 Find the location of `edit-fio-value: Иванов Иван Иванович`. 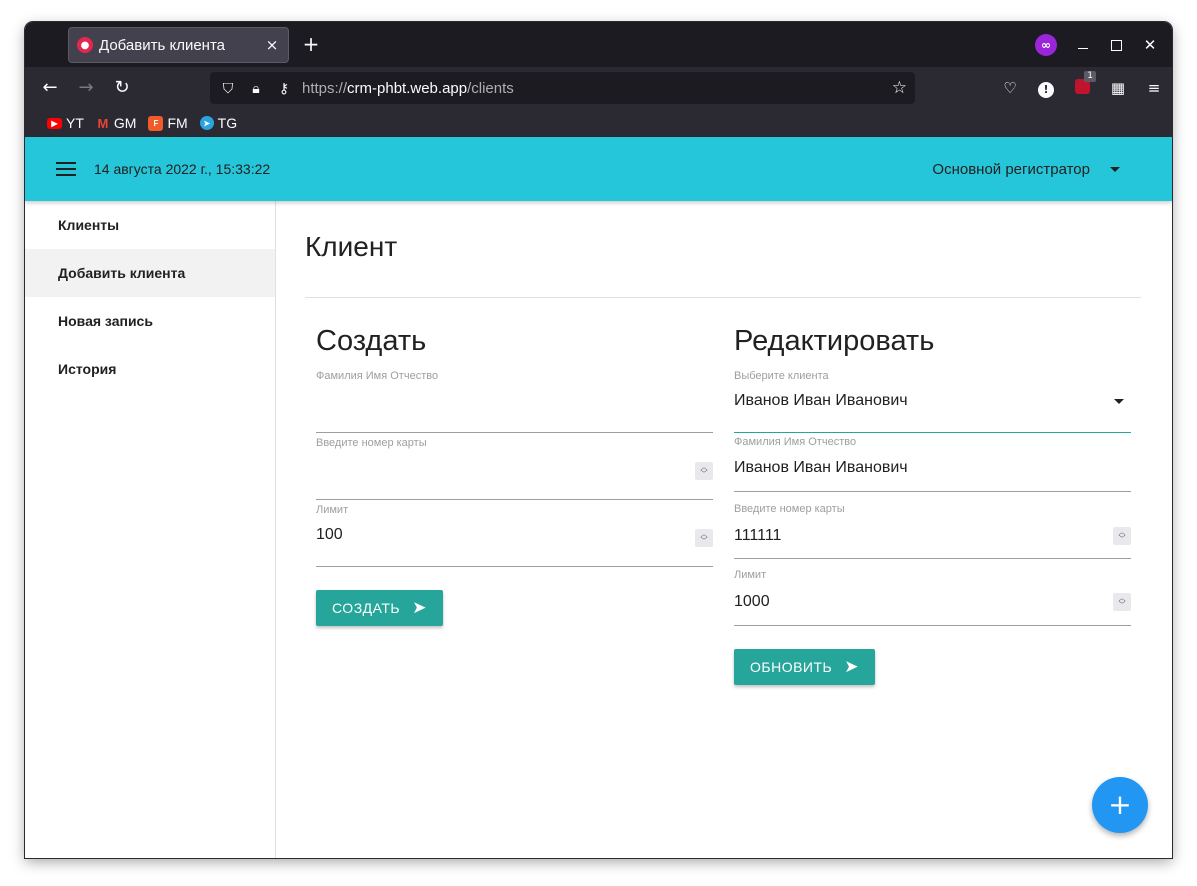

edit-fio-value: Иванов Иван Иванович is located at coordinates (821, 468).